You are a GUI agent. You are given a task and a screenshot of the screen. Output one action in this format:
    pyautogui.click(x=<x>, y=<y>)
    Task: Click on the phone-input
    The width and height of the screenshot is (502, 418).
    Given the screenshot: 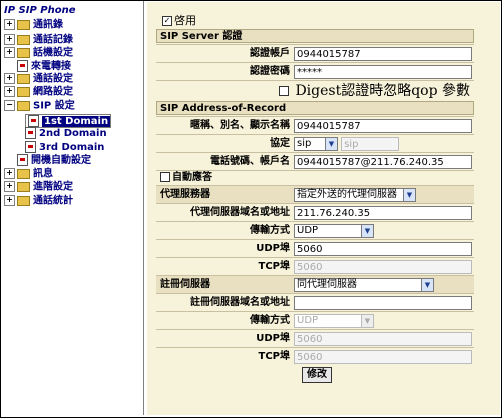 What is the action you would take?
    pyautogui.click(x=383, y=162)
    